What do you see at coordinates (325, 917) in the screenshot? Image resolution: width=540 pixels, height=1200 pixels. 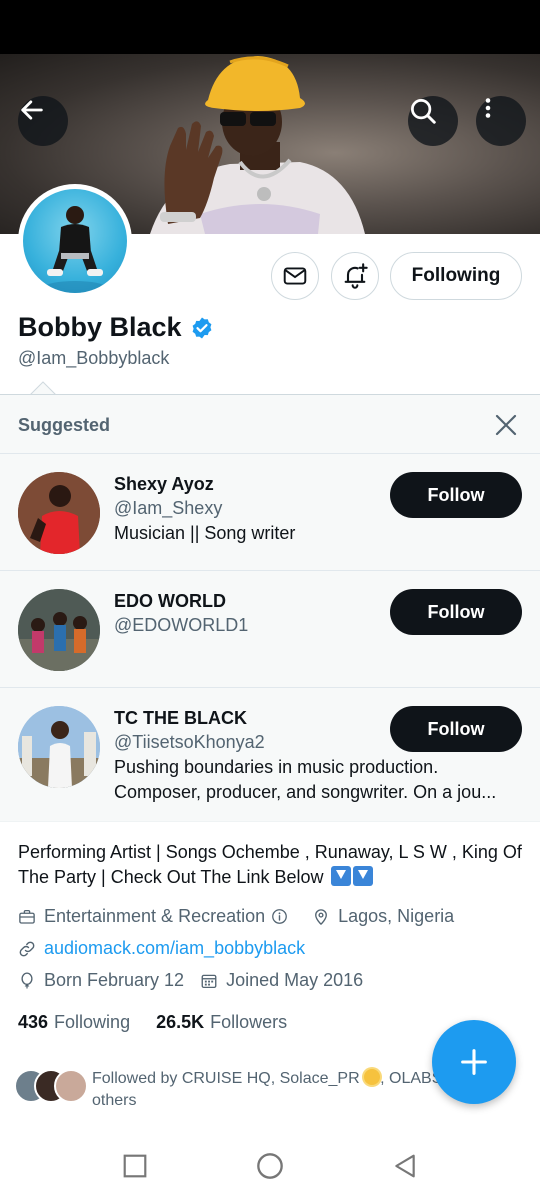 I see `location-pin-icon` at bounding box center [325, 917].